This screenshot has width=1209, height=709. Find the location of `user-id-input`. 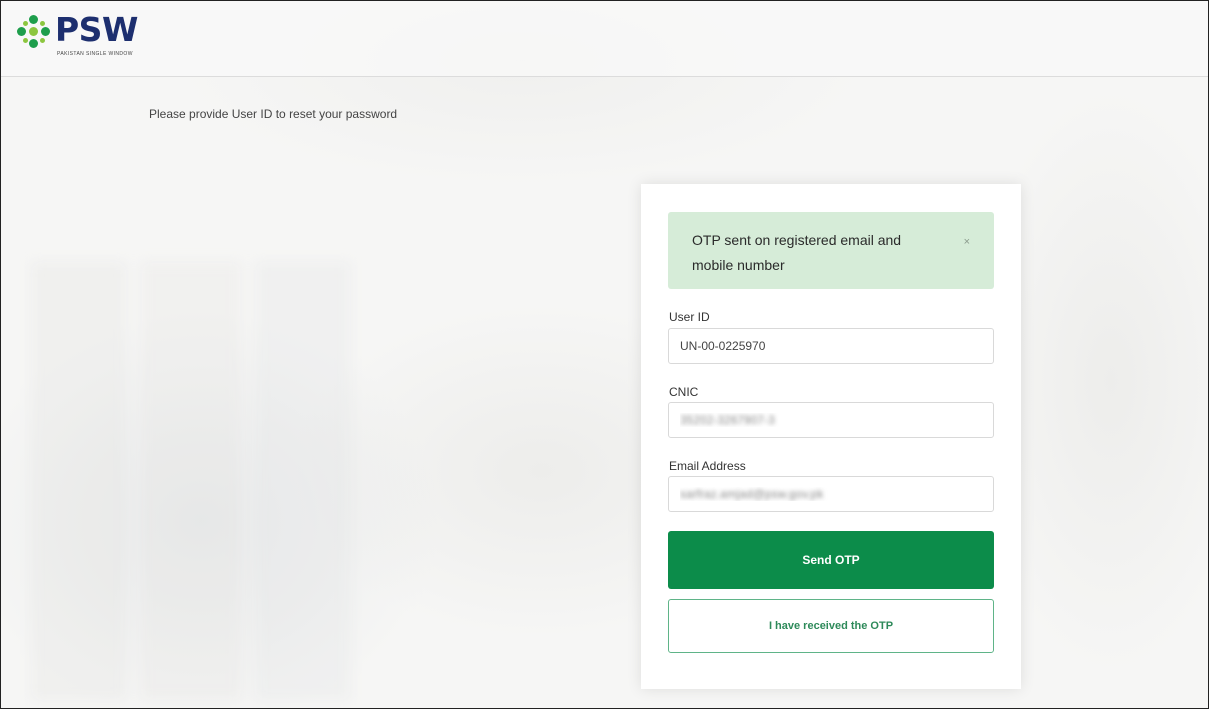

user-id-input is located at coordinates (831, 346).